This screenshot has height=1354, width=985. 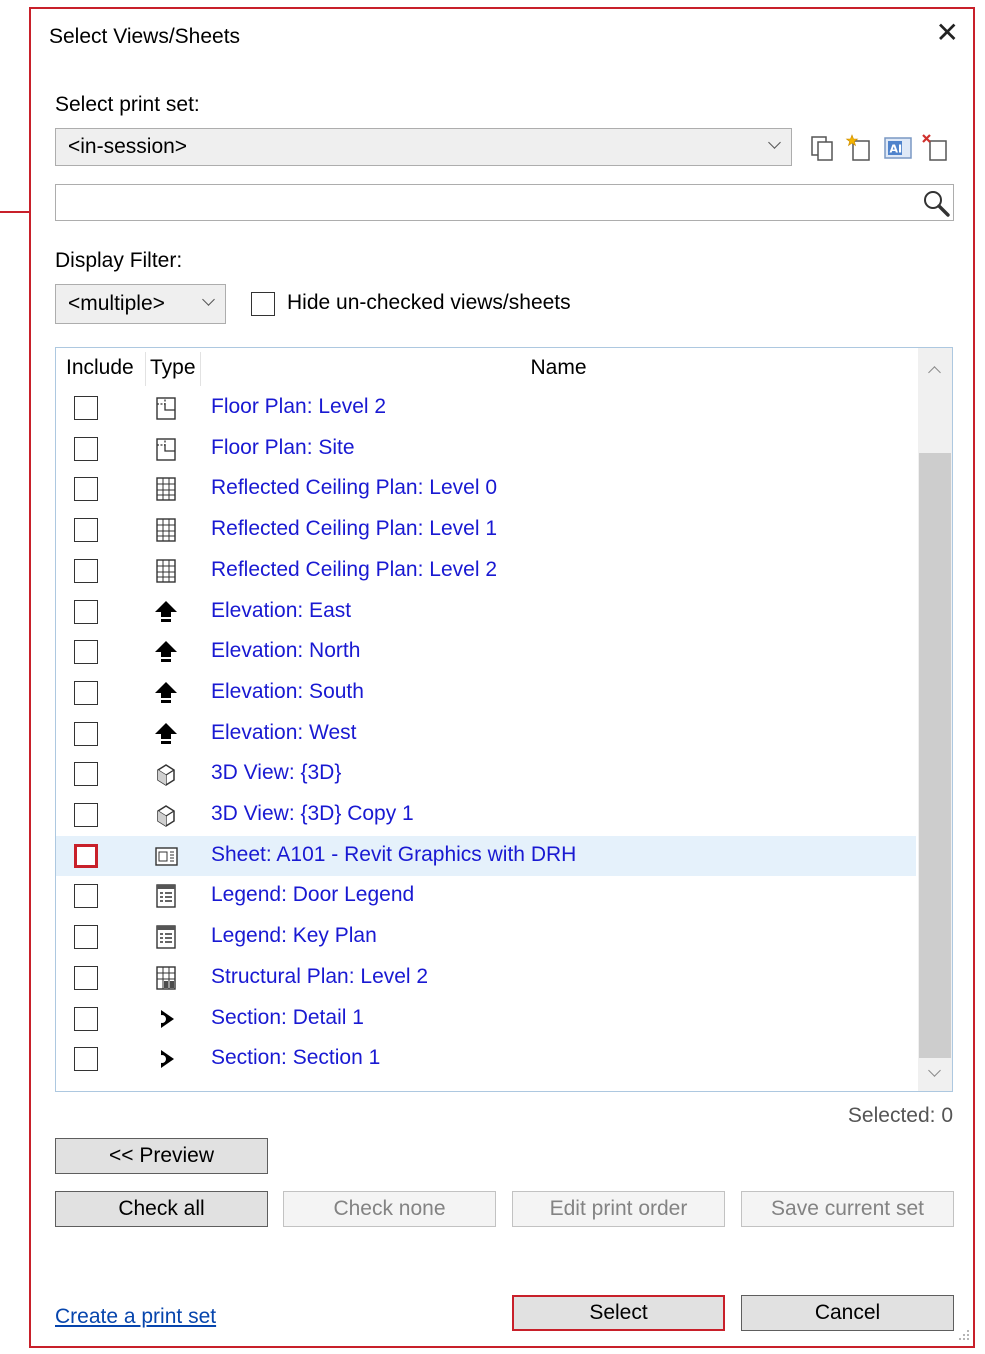 I want to click on print-set-value: <in-session>, so click(x=128, y=146).